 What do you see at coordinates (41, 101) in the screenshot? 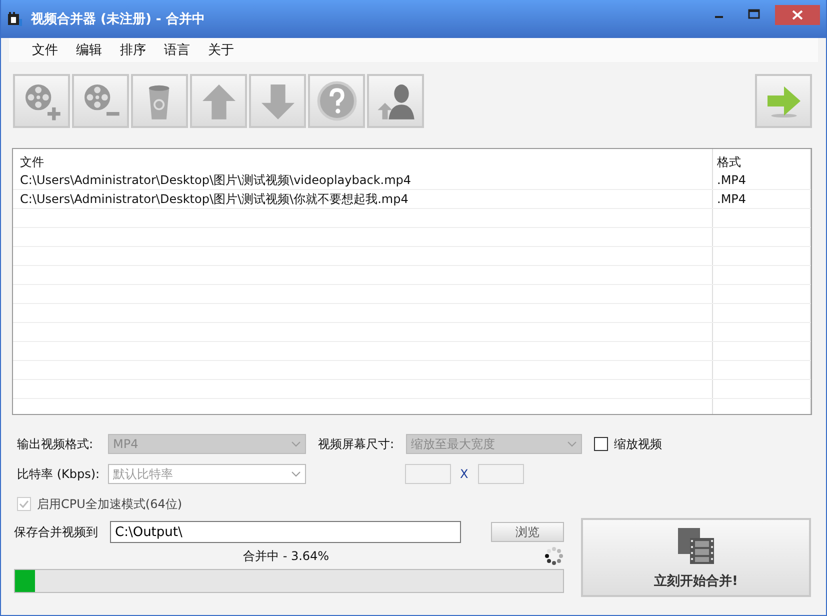
I see `add-video-button` at bounding box center [41, 101].